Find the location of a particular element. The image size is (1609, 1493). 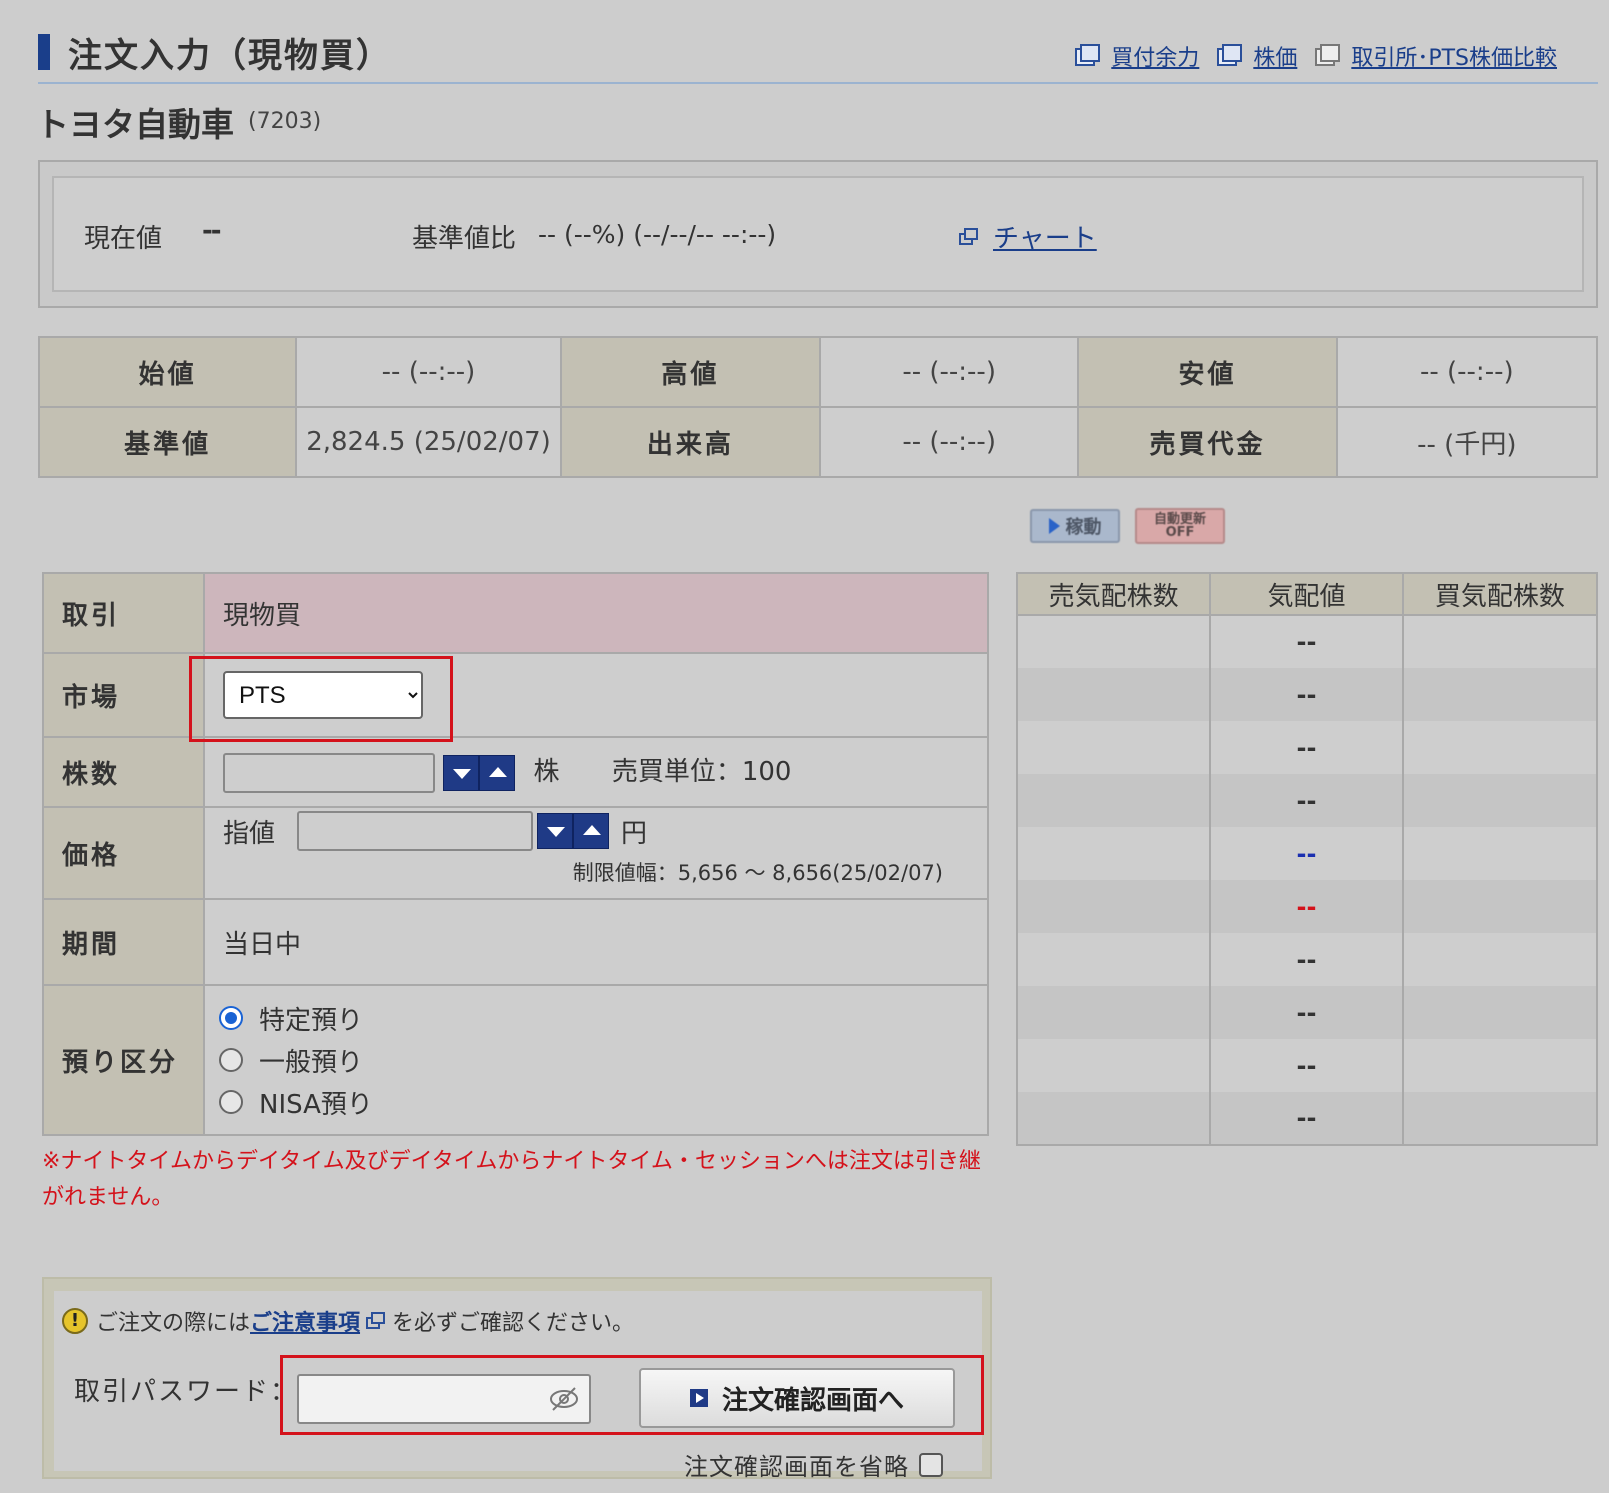

deposit-option-label: 特定預り is located at coordinates (311, 1020).